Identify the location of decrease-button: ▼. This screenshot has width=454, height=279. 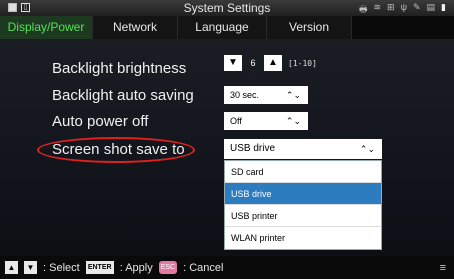
(233, 63).